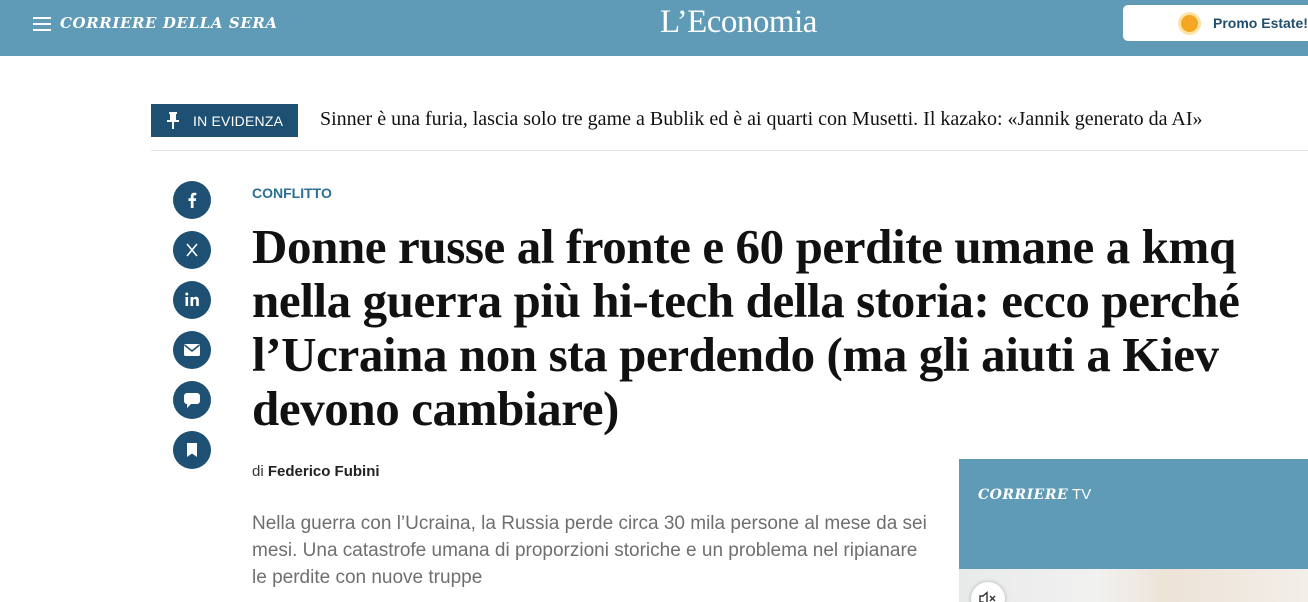  I want to click on comment-icon, so click(192, 400).